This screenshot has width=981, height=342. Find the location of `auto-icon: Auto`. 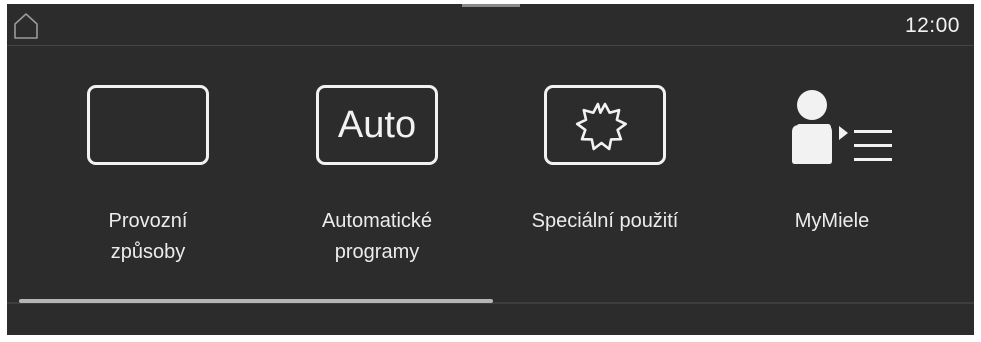

auto-icon: Auto is located at coordinates (377, 125).